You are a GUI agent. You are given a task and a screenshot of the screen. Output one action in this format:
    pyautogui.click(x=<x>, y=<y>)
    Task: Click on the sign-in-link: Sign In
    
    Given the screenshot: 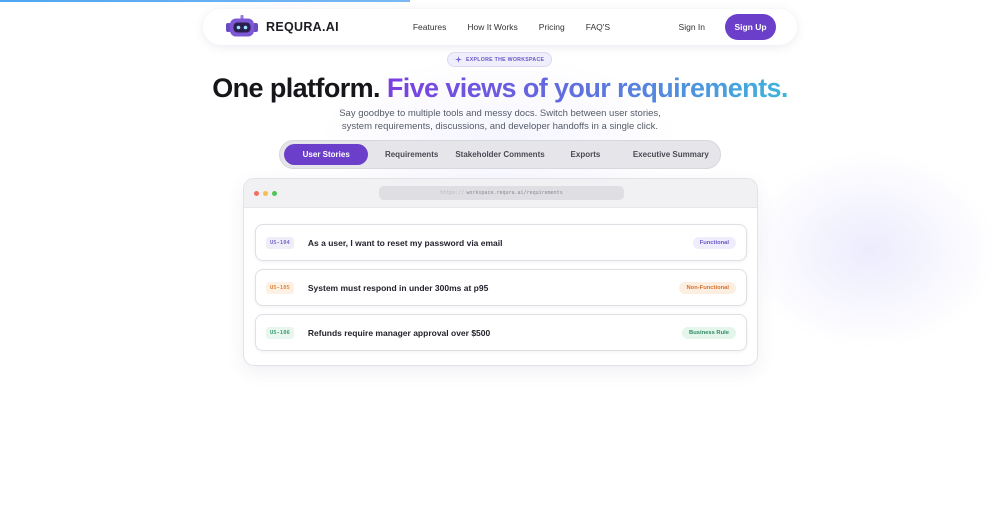 What is the action you would take?
    pyautogui.click(x=692, y=27)
    